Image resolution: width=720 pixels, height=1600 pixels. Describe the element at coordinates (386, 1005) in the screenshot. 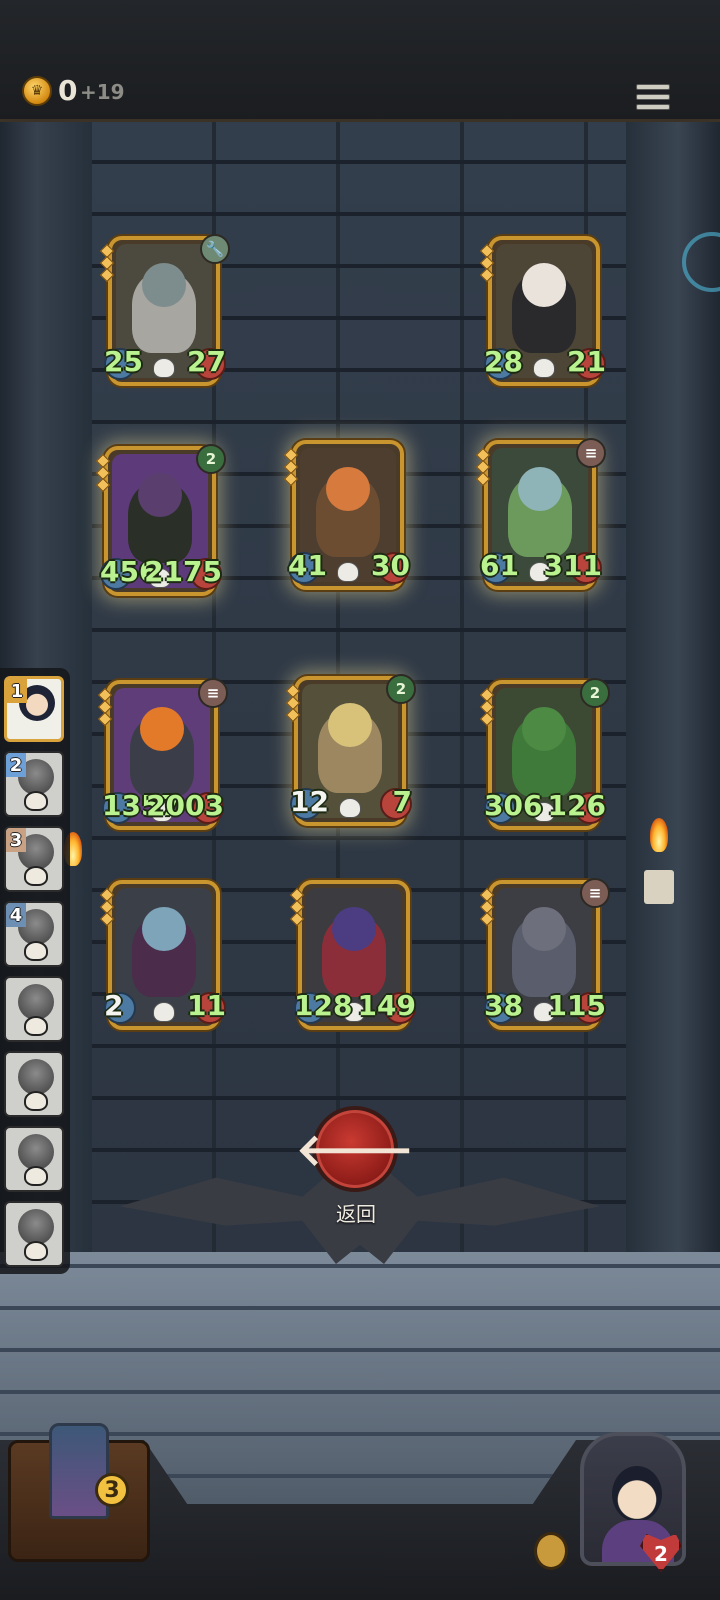

I see `minion-health: 149` at that location.